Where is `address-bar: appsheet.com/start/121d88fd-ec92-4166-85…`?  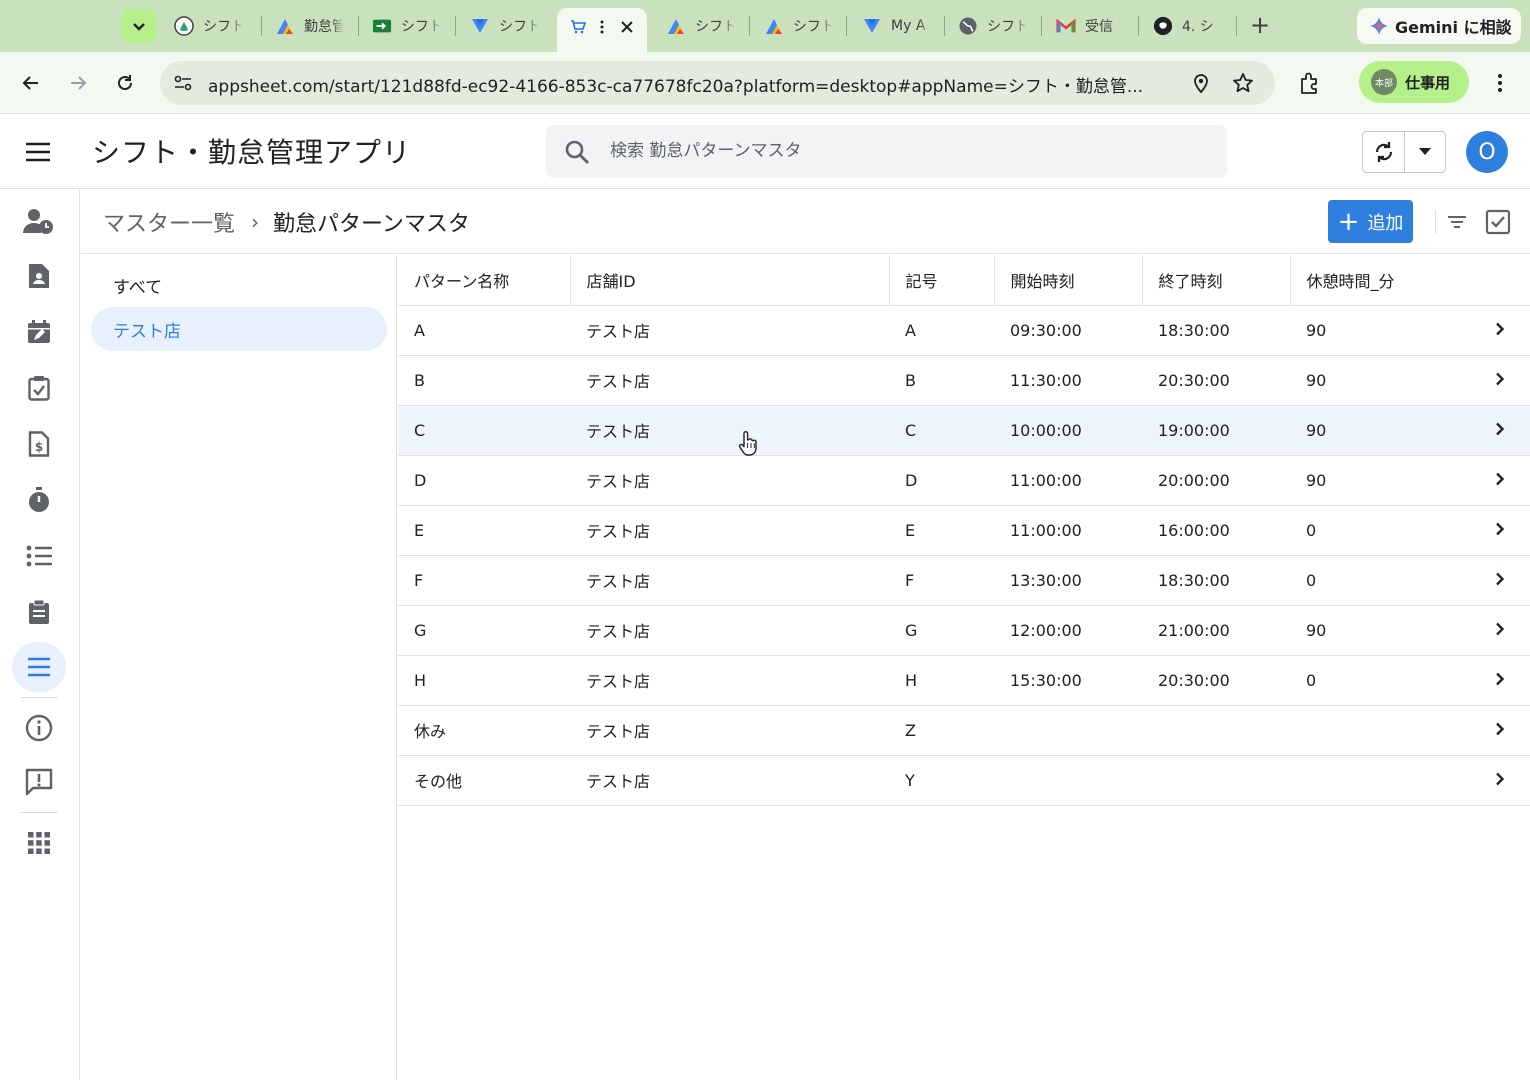
address-bar: appsheet.com/start/121d88fd-ec92-4166-85… is located at coordinates (717, 83).